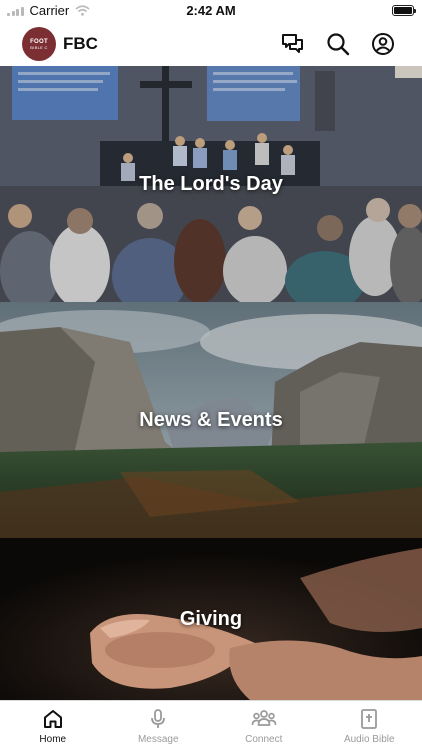  I want to click on battery-icon, so click(404, 10).